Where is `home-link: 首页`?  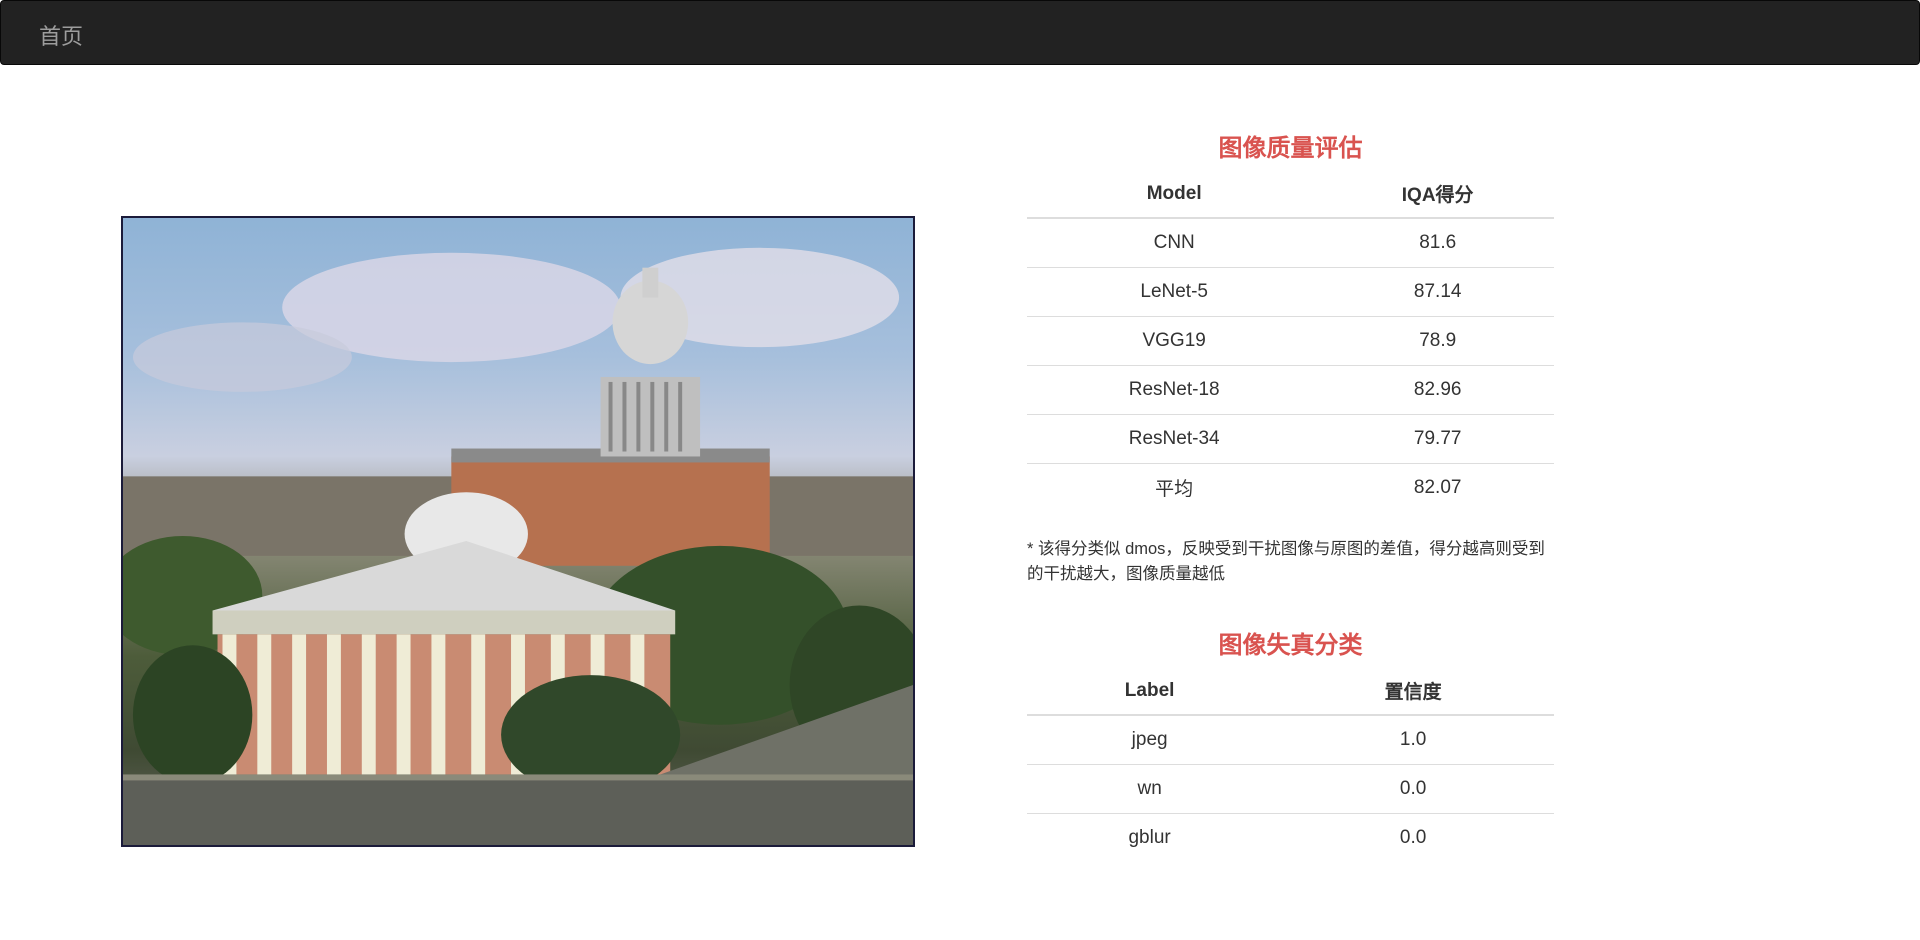
home-link: 首页 is located at coordinates (61, 35).